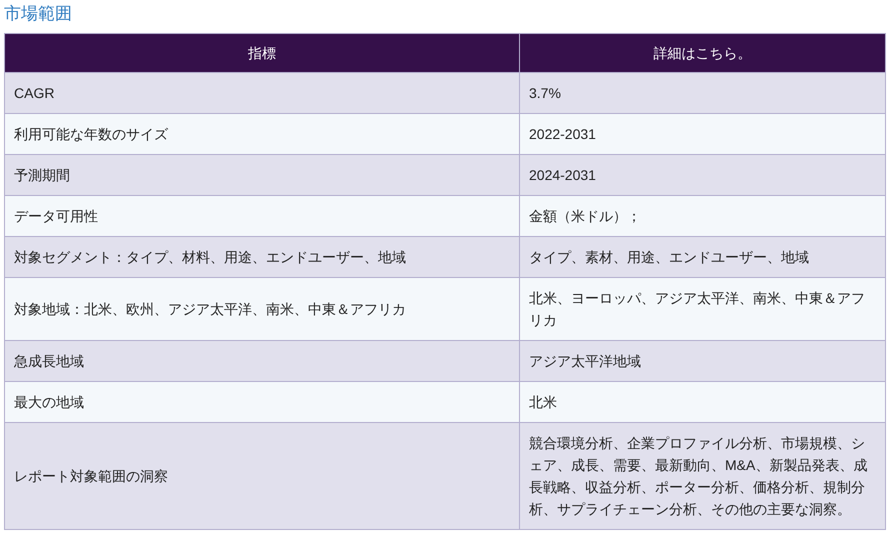 The width and height of the screenshot is (894, 544). Describe the element at coordinates (703, 476) in the screenshot. I see `table-cell: 競合環境分析、企業プロファイル分析、市場規模、シェア、成長、需要、最新動向、M&A、新製品発表、成長戦略、収益分析、ポーター分析、価格分析、規制分析、サプライチェーン分析、その他の主要な洞察。` at that location.